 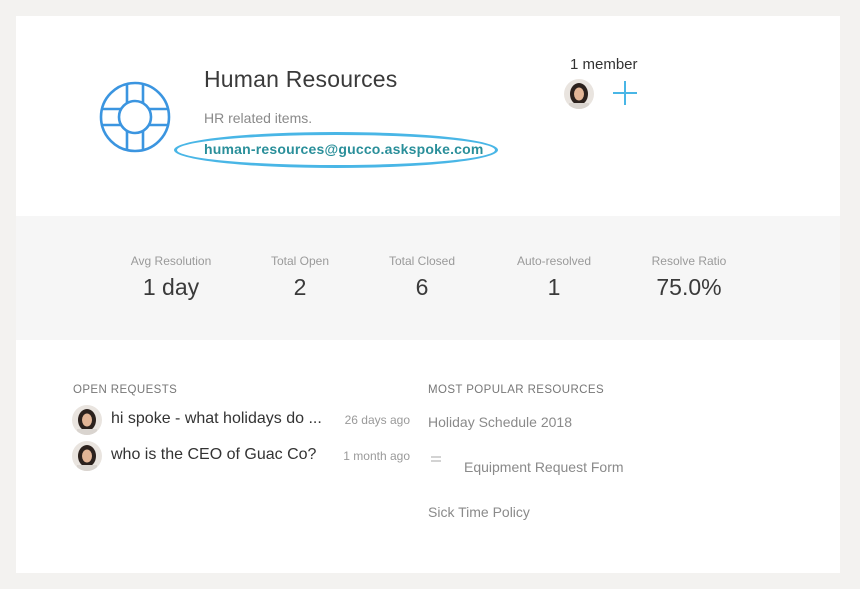 What do you see at coordinates (625, 93) in the screenshot?
I see `add-member-plus-icon` at bounding box center [625, 93].